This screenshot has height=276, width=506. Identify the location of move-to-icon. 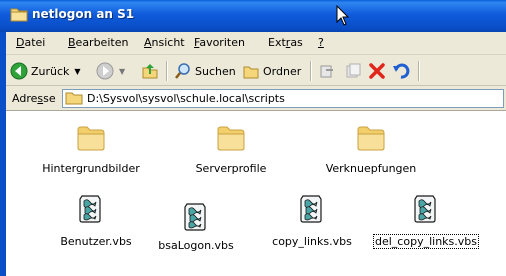
(326, 71).